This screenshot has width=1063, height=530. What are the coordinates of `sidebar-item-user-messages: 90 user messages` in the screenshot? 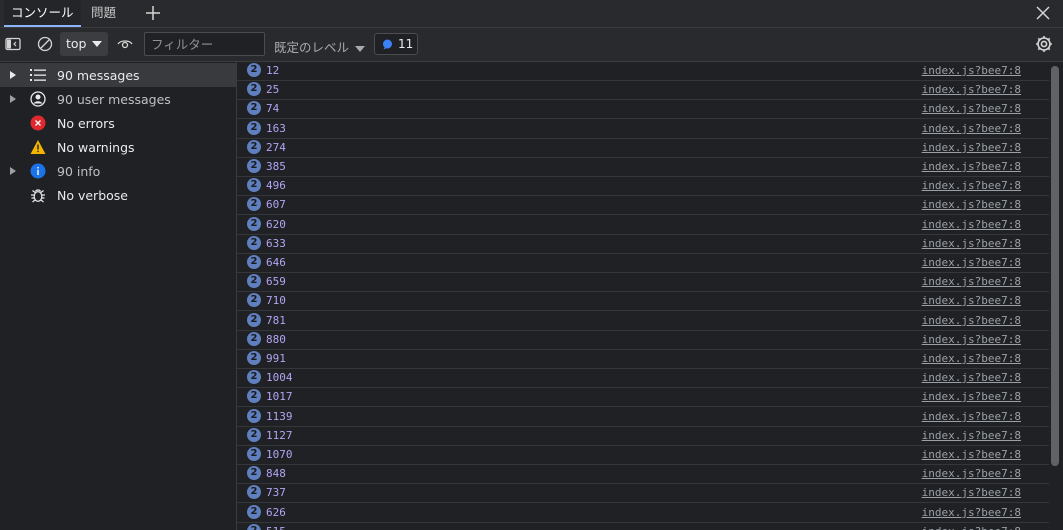 It's located at (118, 99).